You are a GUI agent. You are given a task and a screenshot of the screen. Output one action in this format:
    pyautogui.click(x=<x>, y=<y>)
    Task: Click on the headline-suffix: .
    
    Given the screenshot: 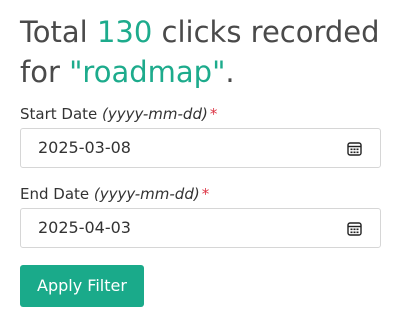 What is the action you would take?
    pyautogui.click(x=230, y=72)
    